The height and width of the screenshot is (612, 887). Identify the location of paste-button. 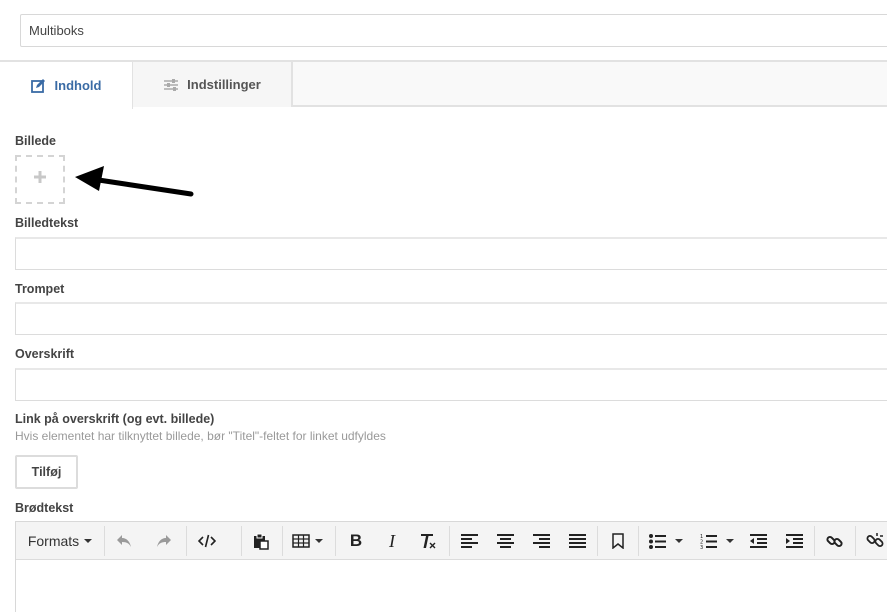
(261, 541).